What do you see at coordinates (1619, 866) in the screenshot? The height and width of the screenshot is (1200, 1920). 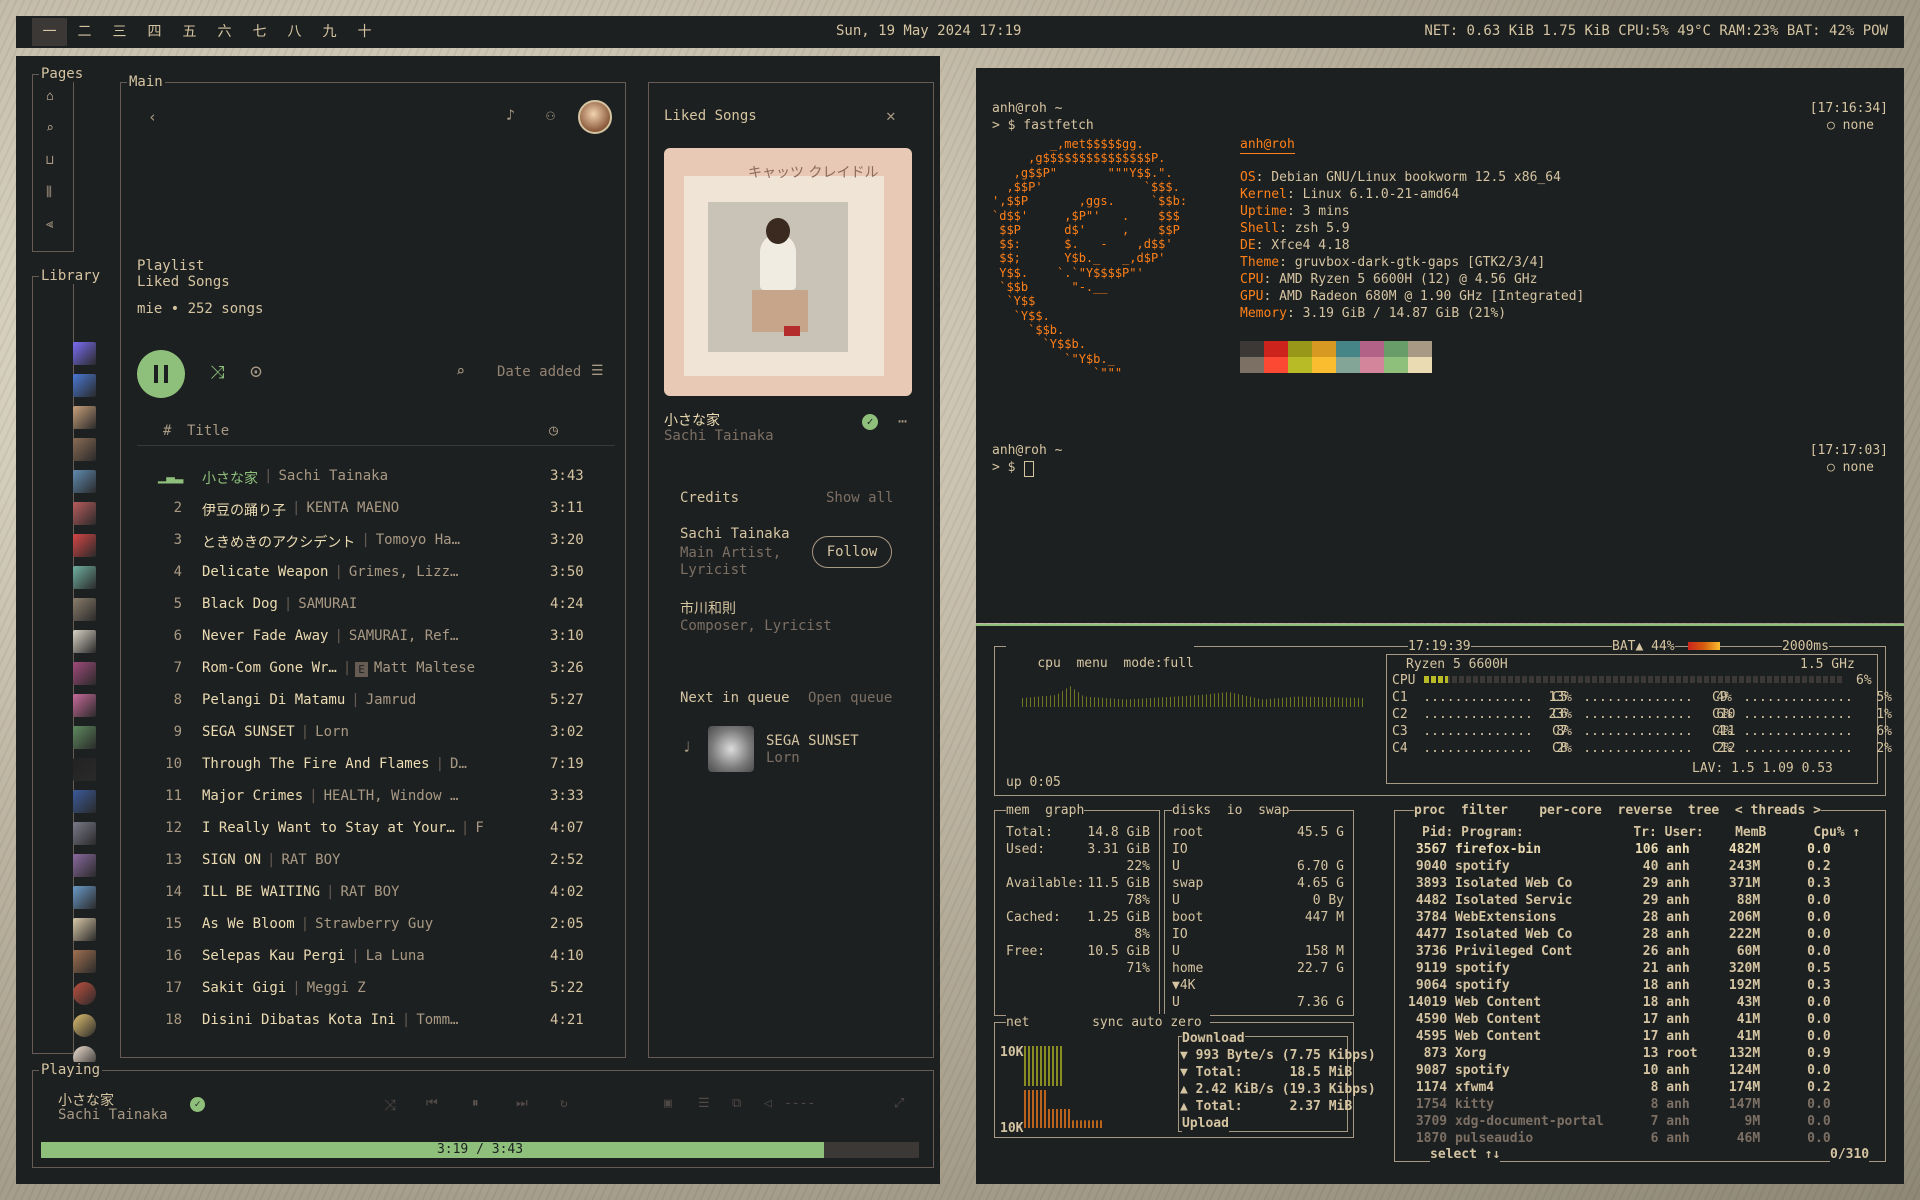 I see `process-row: 9040 spotify 40 anh 243M 0.2` at bounding box center [1619, 866].